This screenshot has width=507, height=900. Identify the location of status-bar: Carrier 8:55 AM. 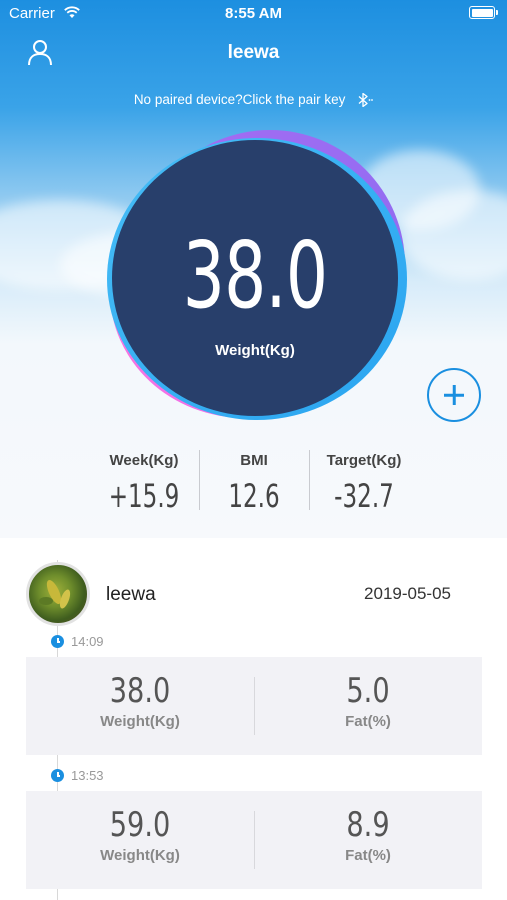
(253, 14).